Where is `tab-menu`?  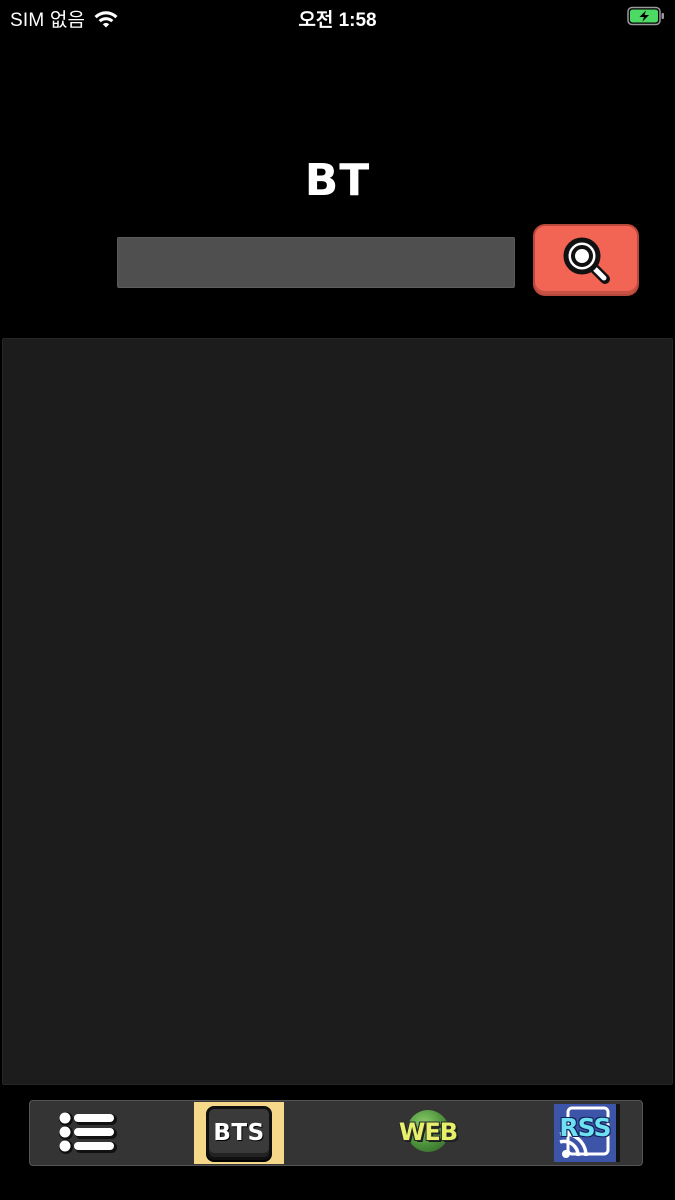
tab-menu is located at coordinates (88, 1133).